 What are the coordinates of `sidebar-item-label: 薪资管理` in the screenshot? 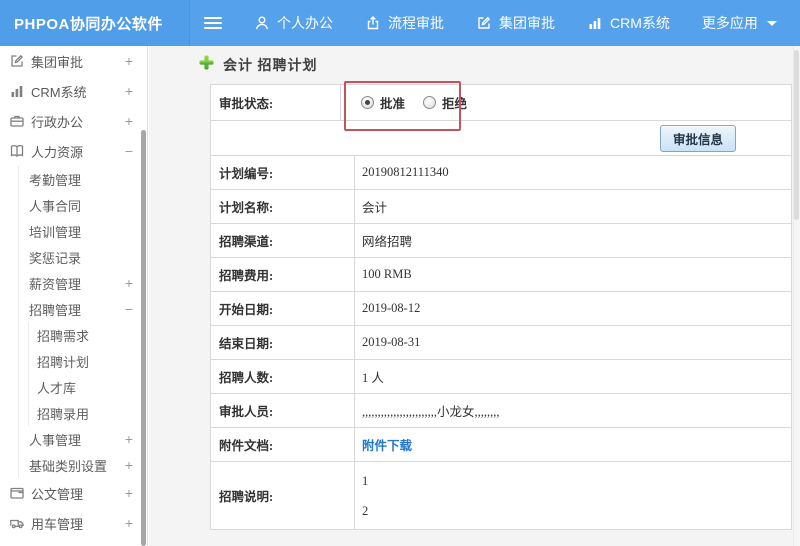 It's located at (55, 284).